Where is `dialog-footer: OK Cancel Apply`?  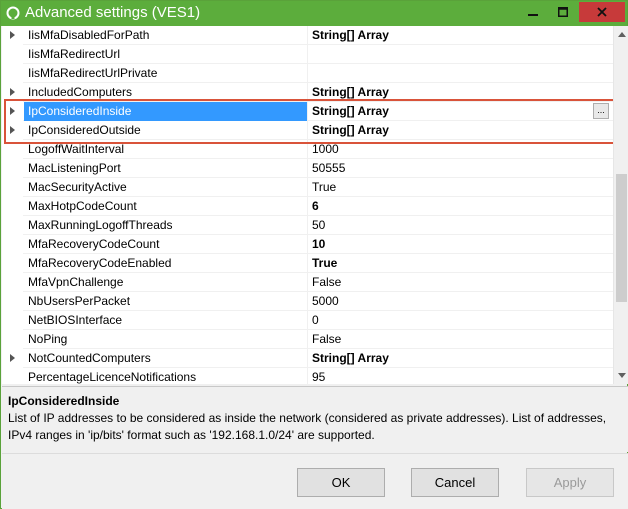
dialog-footer: OK Cancel Apply is located at coordinates (315, 481).